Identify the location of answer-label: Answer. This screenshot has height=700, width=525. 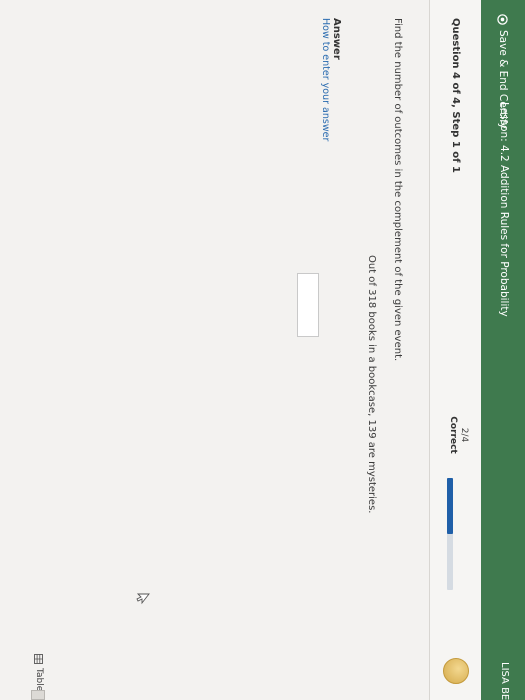
(336, 39).